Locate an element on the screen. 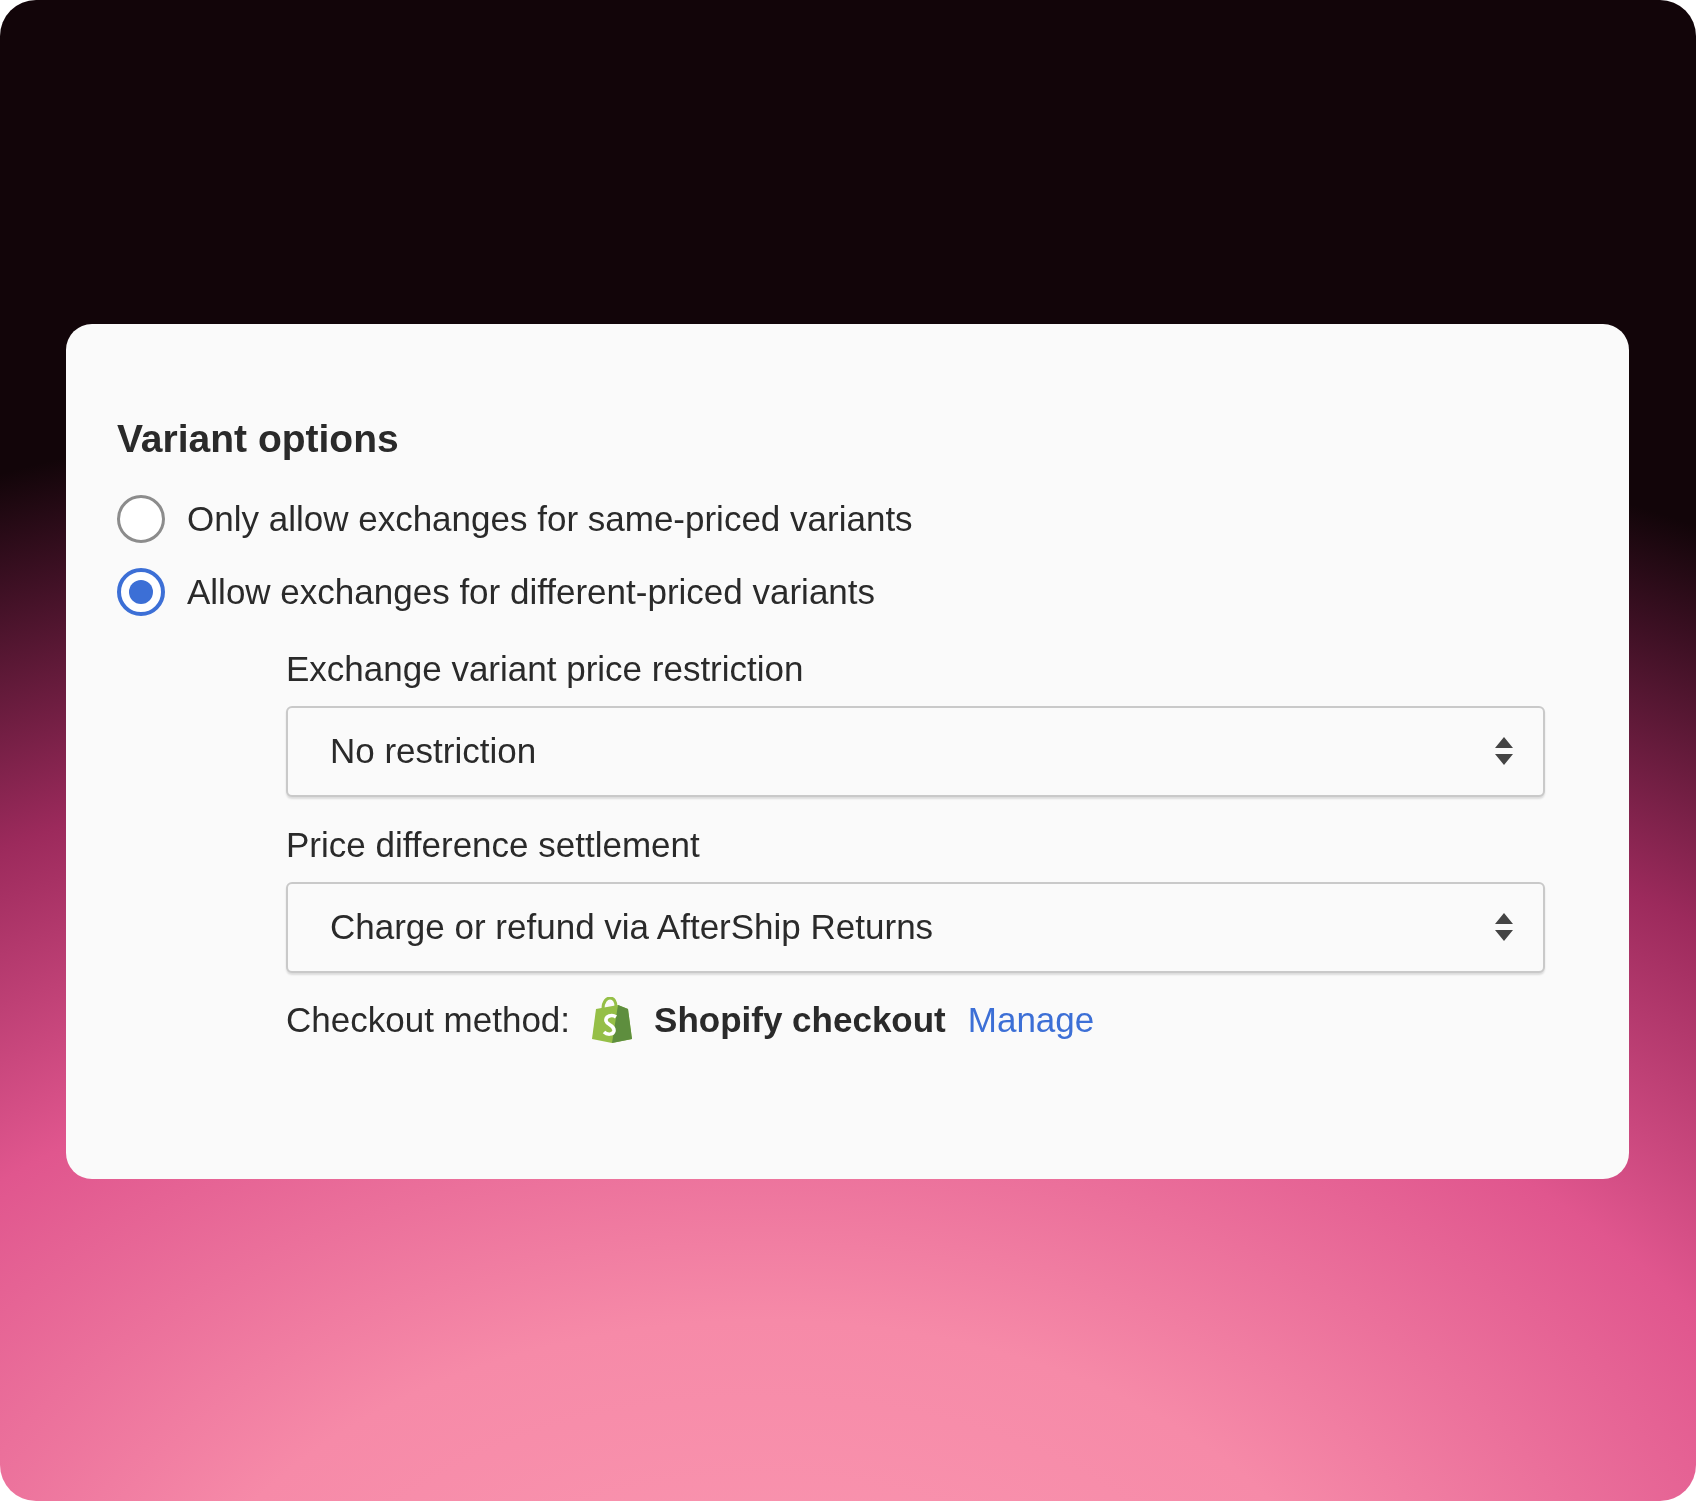 The width and height of the screenshot is (1696, 1501). select-field: No restriction is located at coordinates (915, 751).